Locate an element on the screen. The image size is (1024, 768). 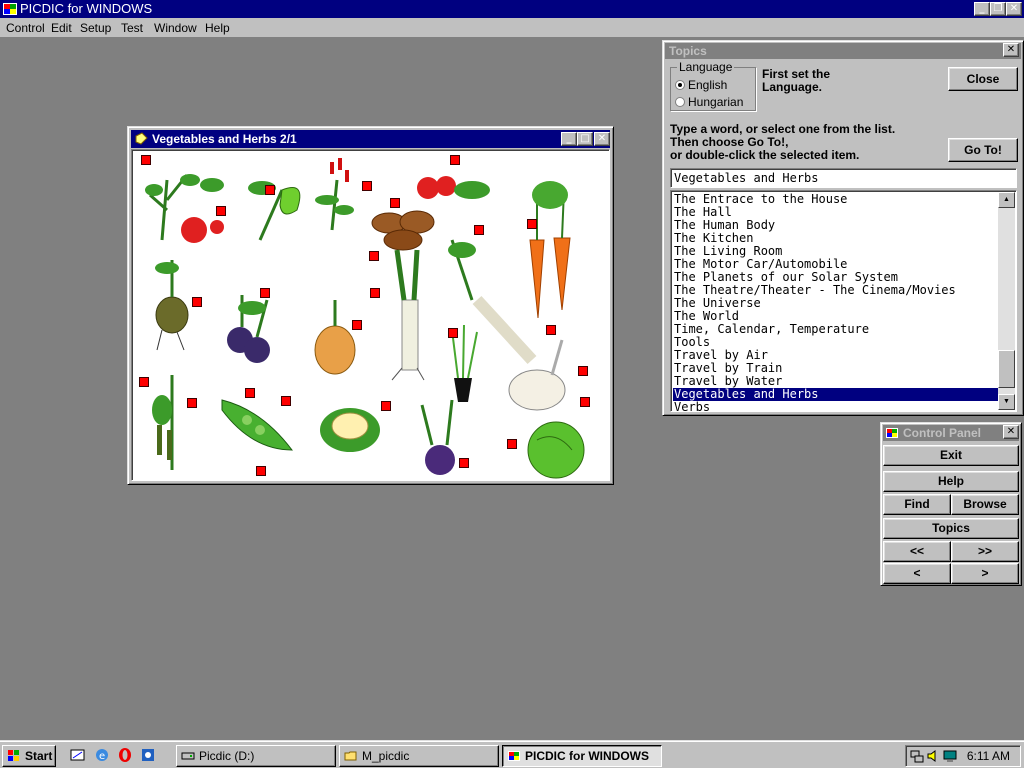
scroll-thumb is located at coordinates (1006, 369).